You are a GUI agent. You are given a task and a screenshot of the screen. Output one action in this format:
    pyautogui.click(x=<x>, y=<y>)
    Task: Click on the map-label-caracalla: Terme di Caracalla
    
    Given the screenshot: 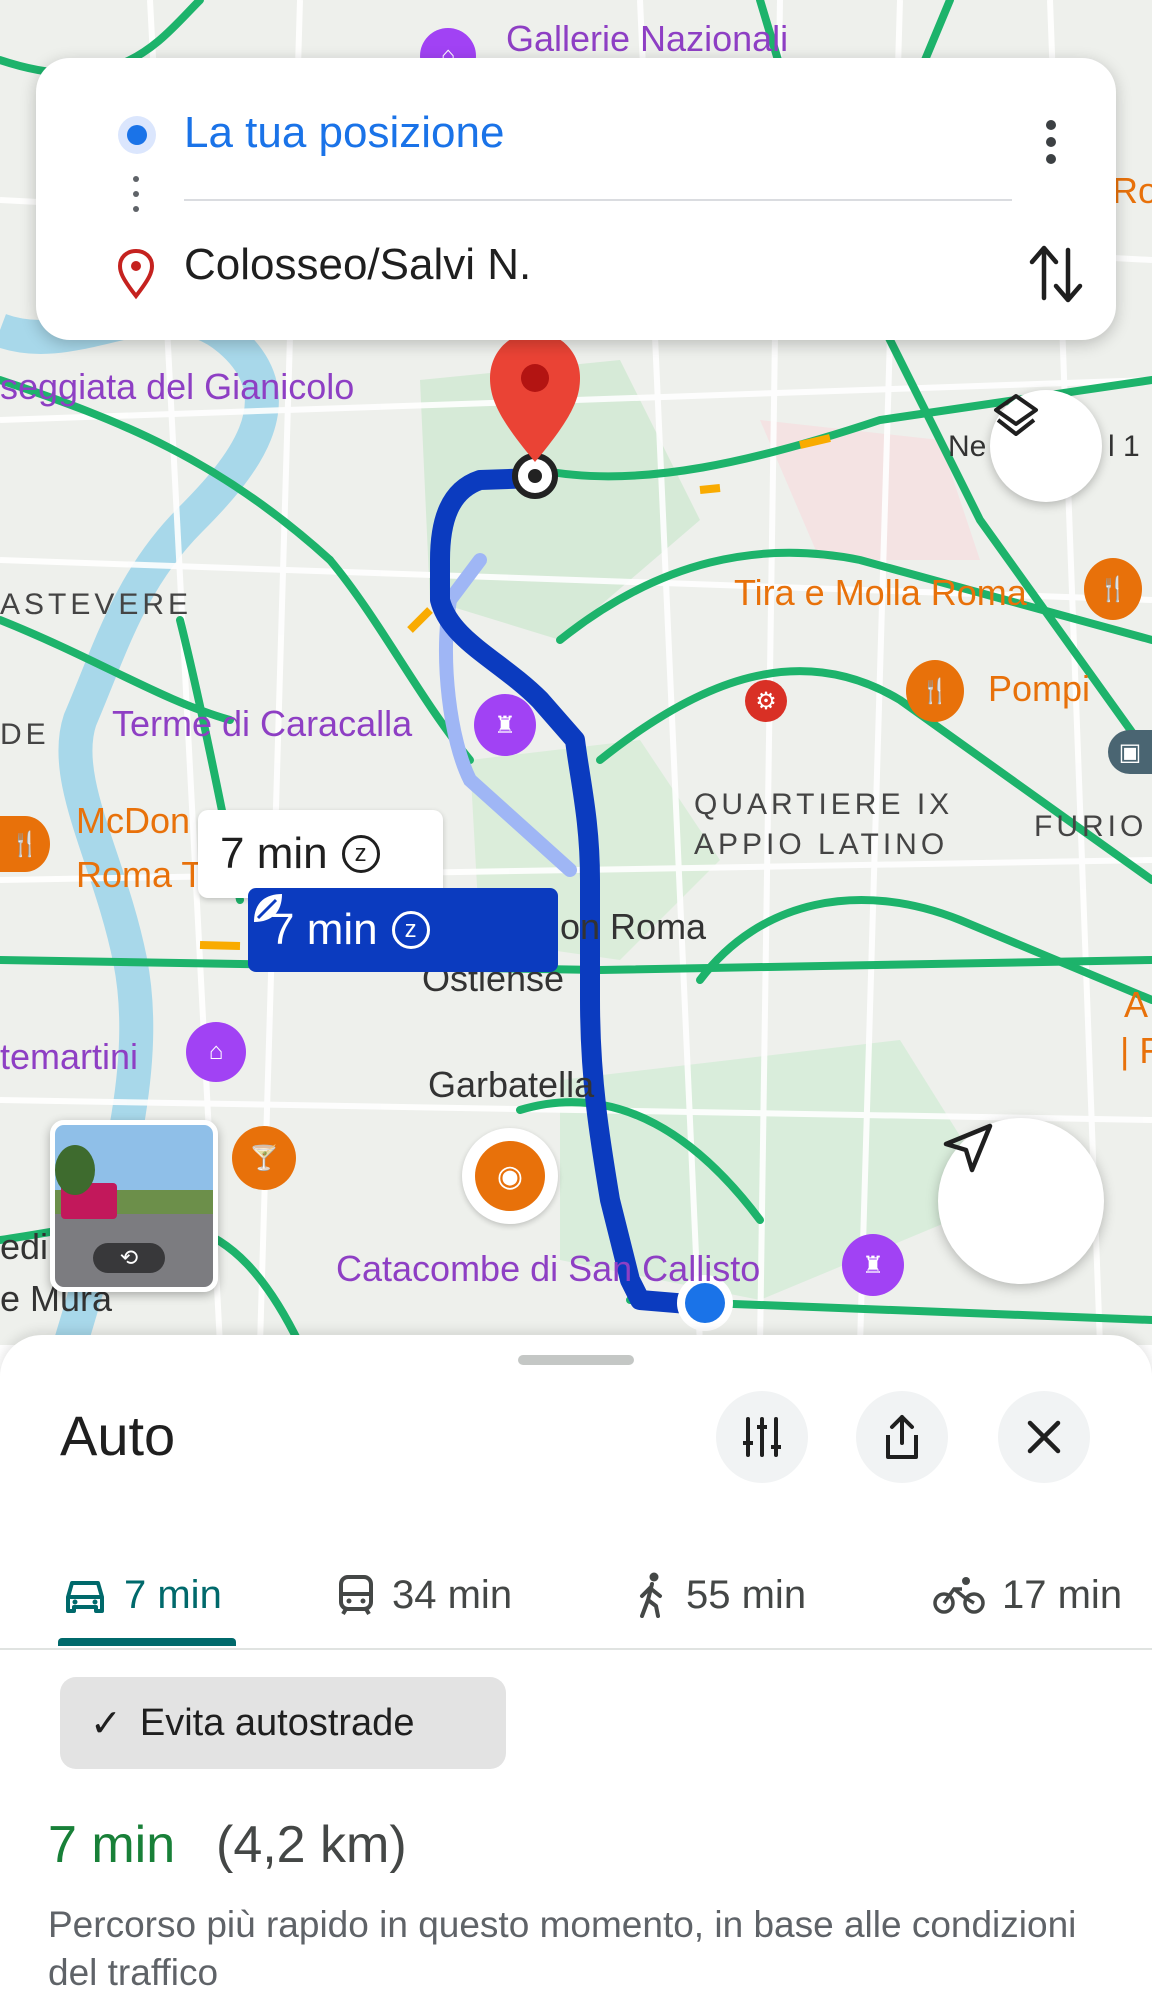 What is the action you would take?
    pyautogui.click(x=262, y=724)
    